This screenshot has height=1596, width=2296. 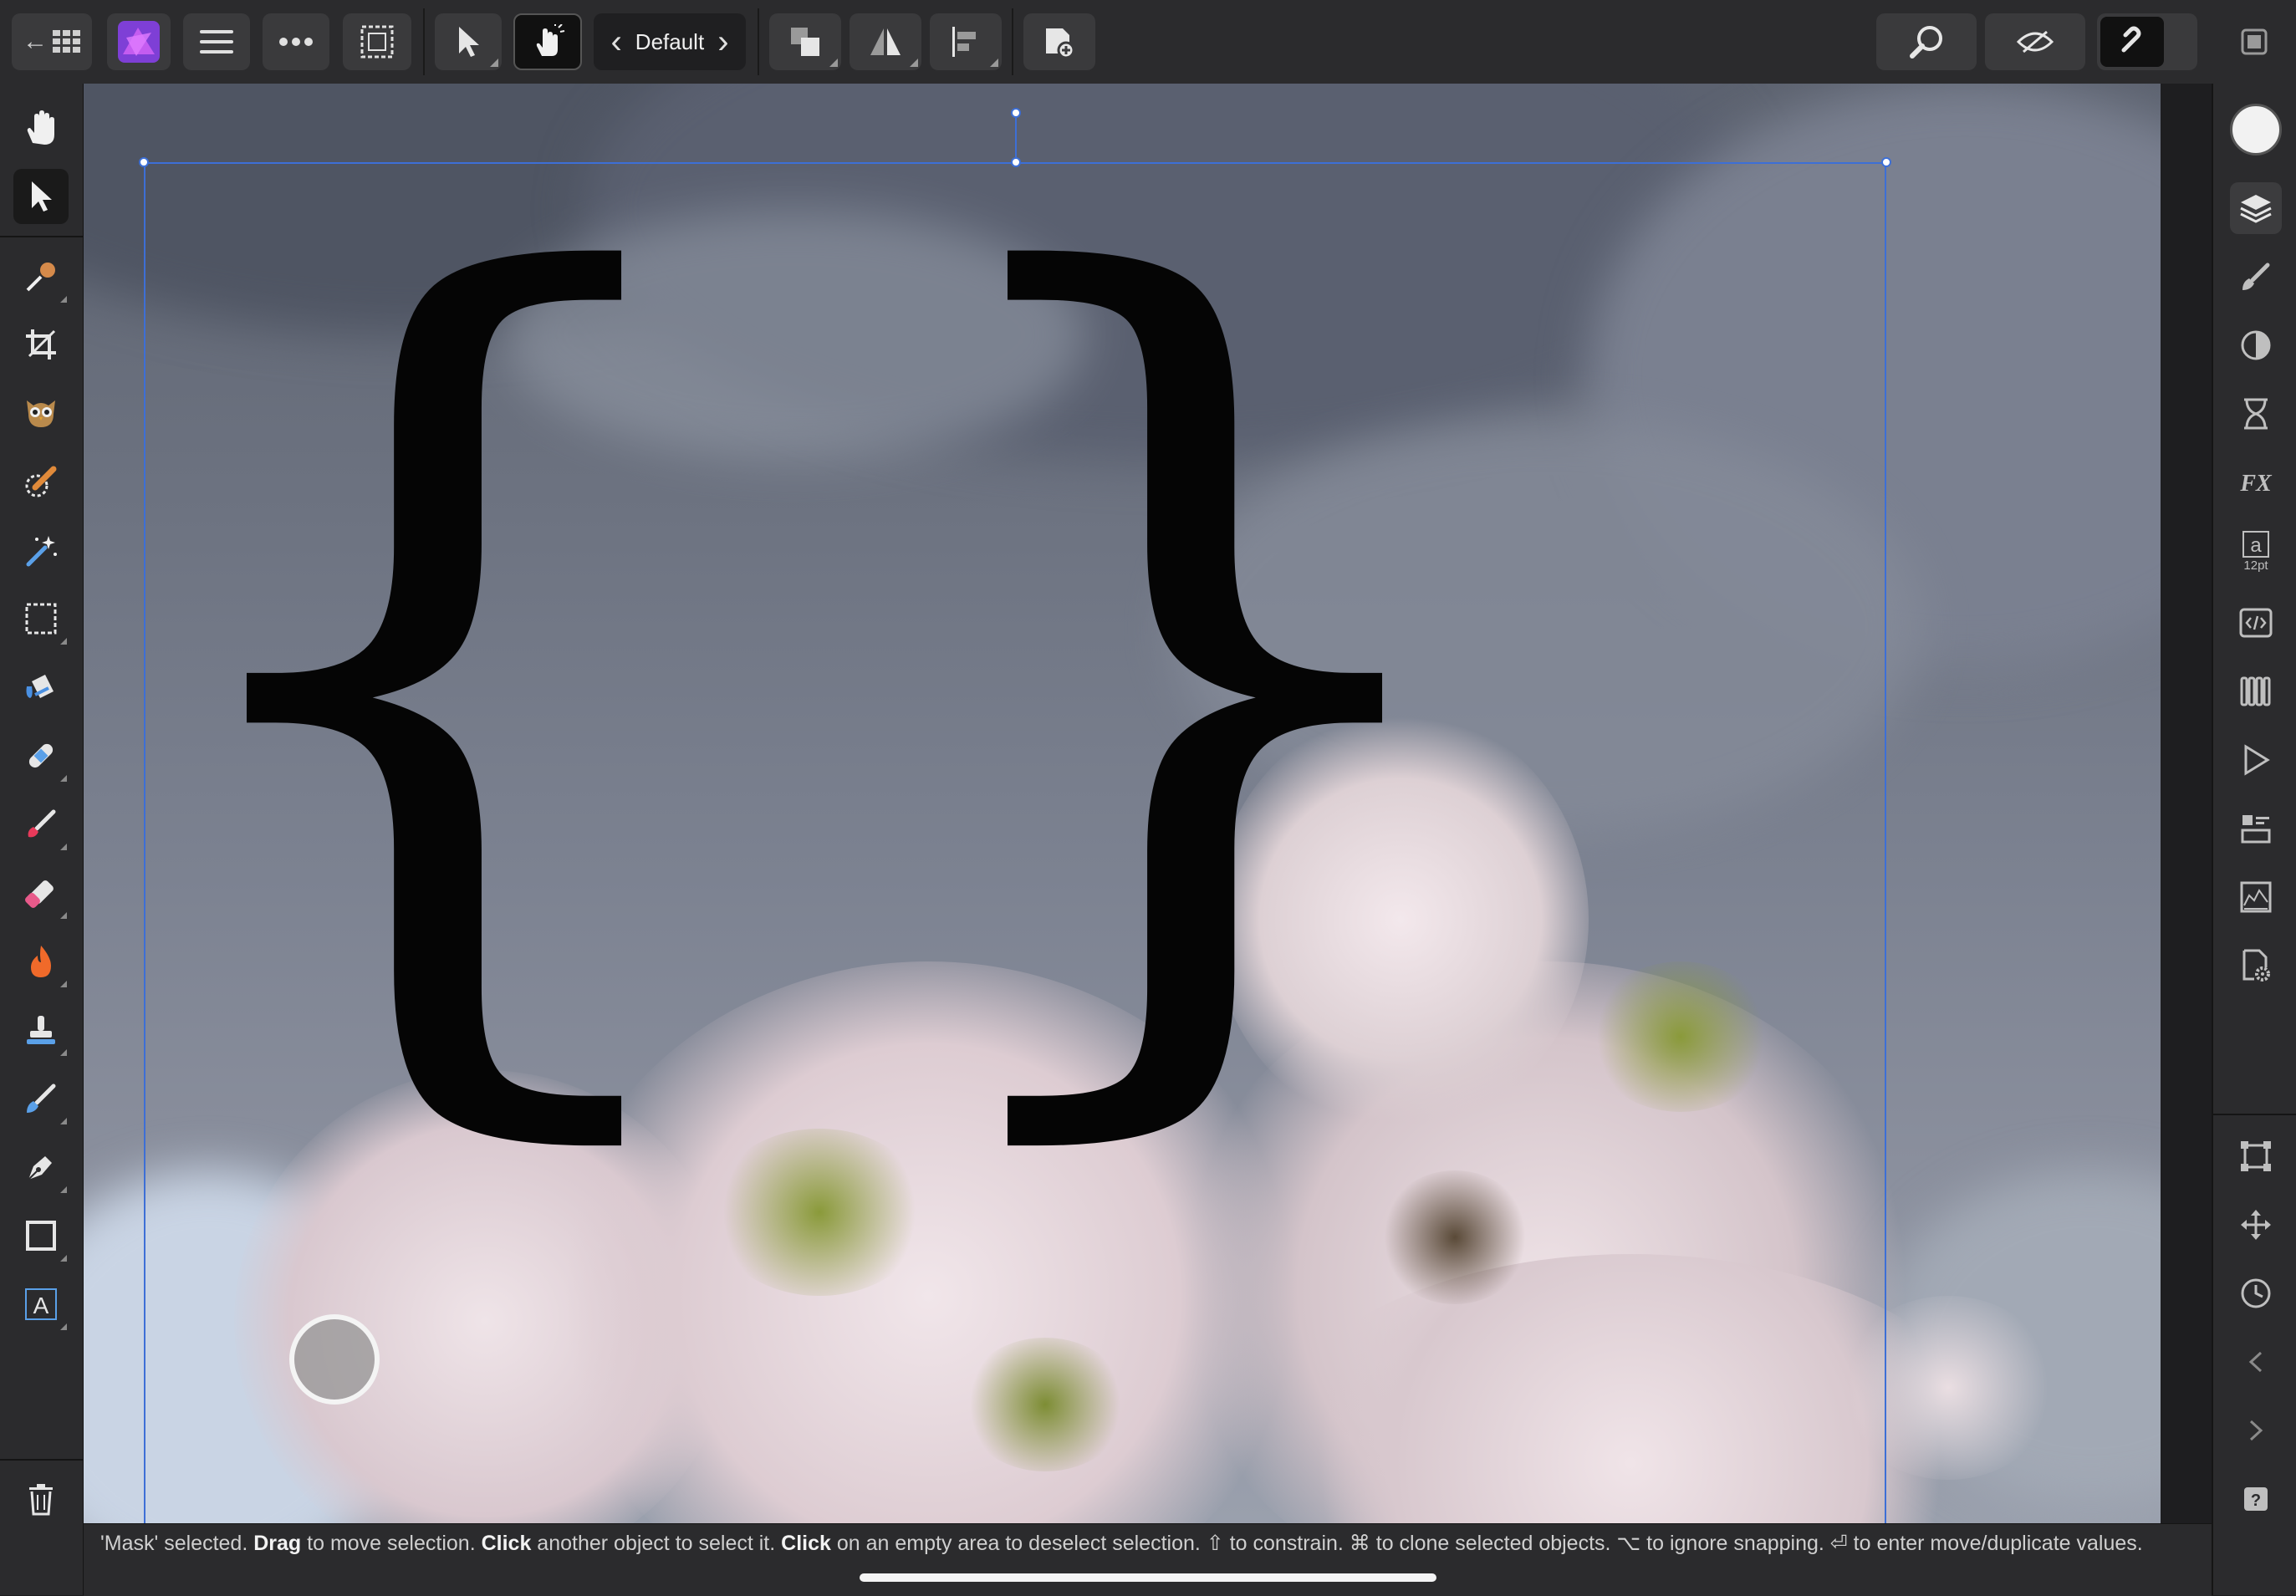 I want to click on home-indicator, so click(x=1148, y=1577).